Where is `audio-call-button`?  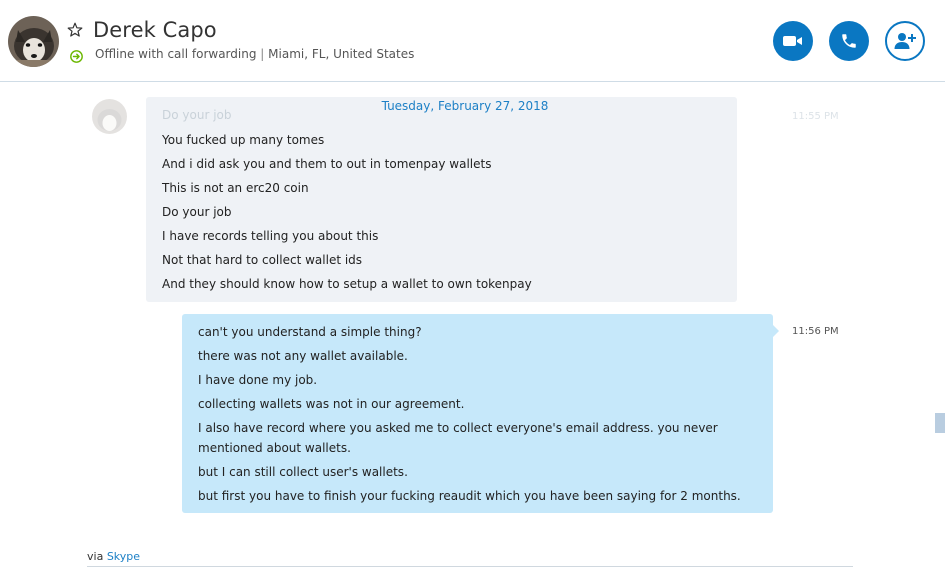 audio-call-button is located at coordinates (849, 41).